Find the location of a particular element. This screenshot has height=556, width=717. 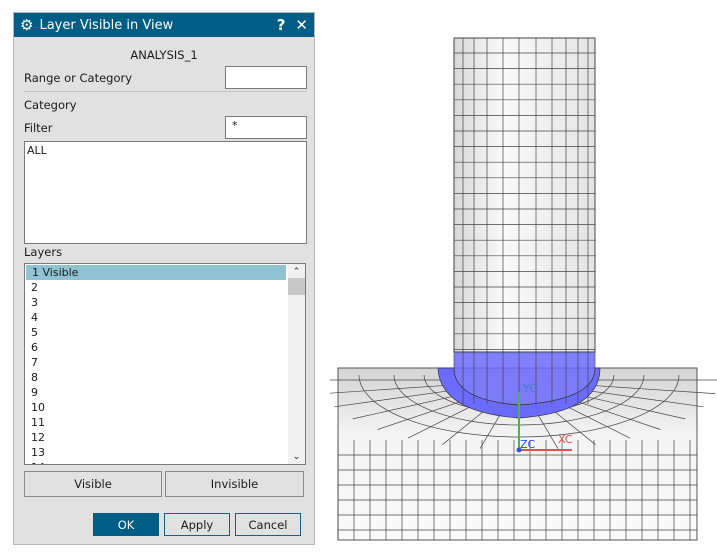

cancel-button: Cancel is located at coordinates (268, 524).